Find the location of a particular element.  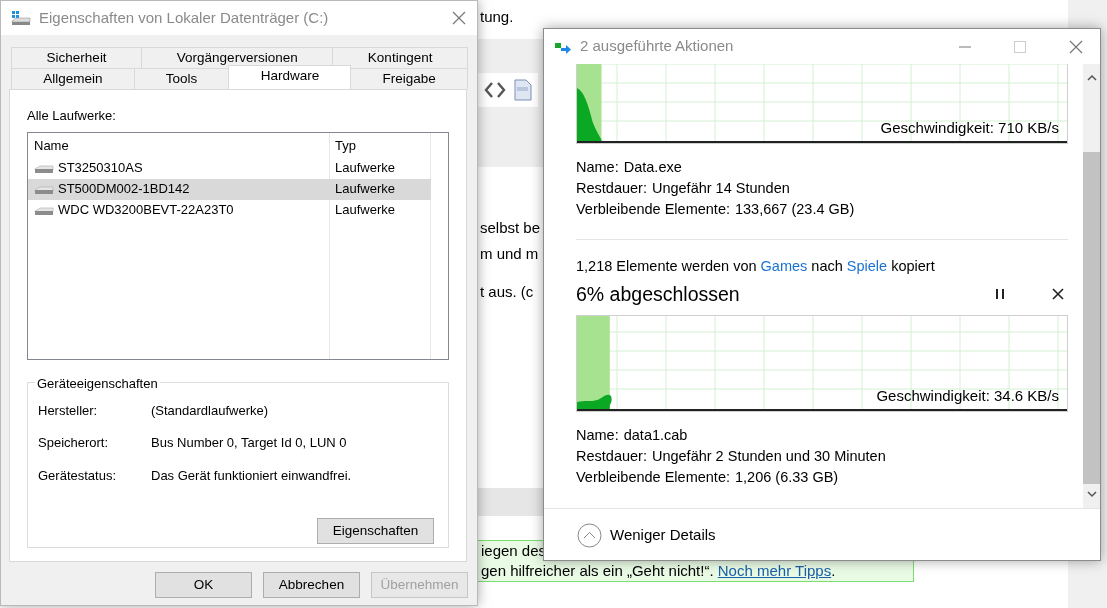

tab: Vorgängerversionen is located at coordinates (237, 57).